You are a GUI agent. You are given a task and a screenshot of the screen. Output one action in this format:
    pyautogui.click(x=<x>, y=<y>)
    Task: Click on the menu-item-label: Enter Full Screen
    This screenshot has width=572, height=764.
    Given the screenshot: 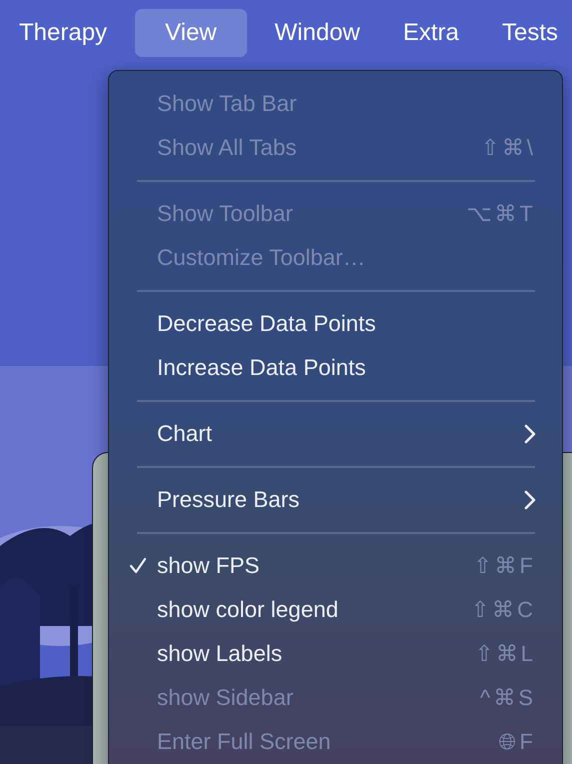 What is the action you would take?
    pyautogui.click(x=244, y=742)
    